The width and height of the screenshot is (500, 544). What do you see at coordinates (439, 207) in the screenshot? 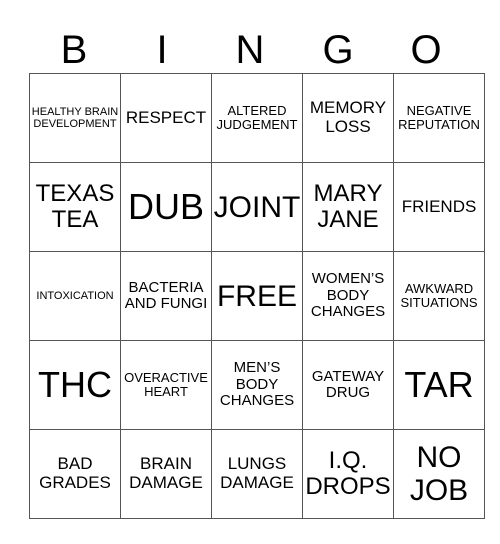
I see `bingo-cell: FRIENDS` at bounding box center [439, 207].